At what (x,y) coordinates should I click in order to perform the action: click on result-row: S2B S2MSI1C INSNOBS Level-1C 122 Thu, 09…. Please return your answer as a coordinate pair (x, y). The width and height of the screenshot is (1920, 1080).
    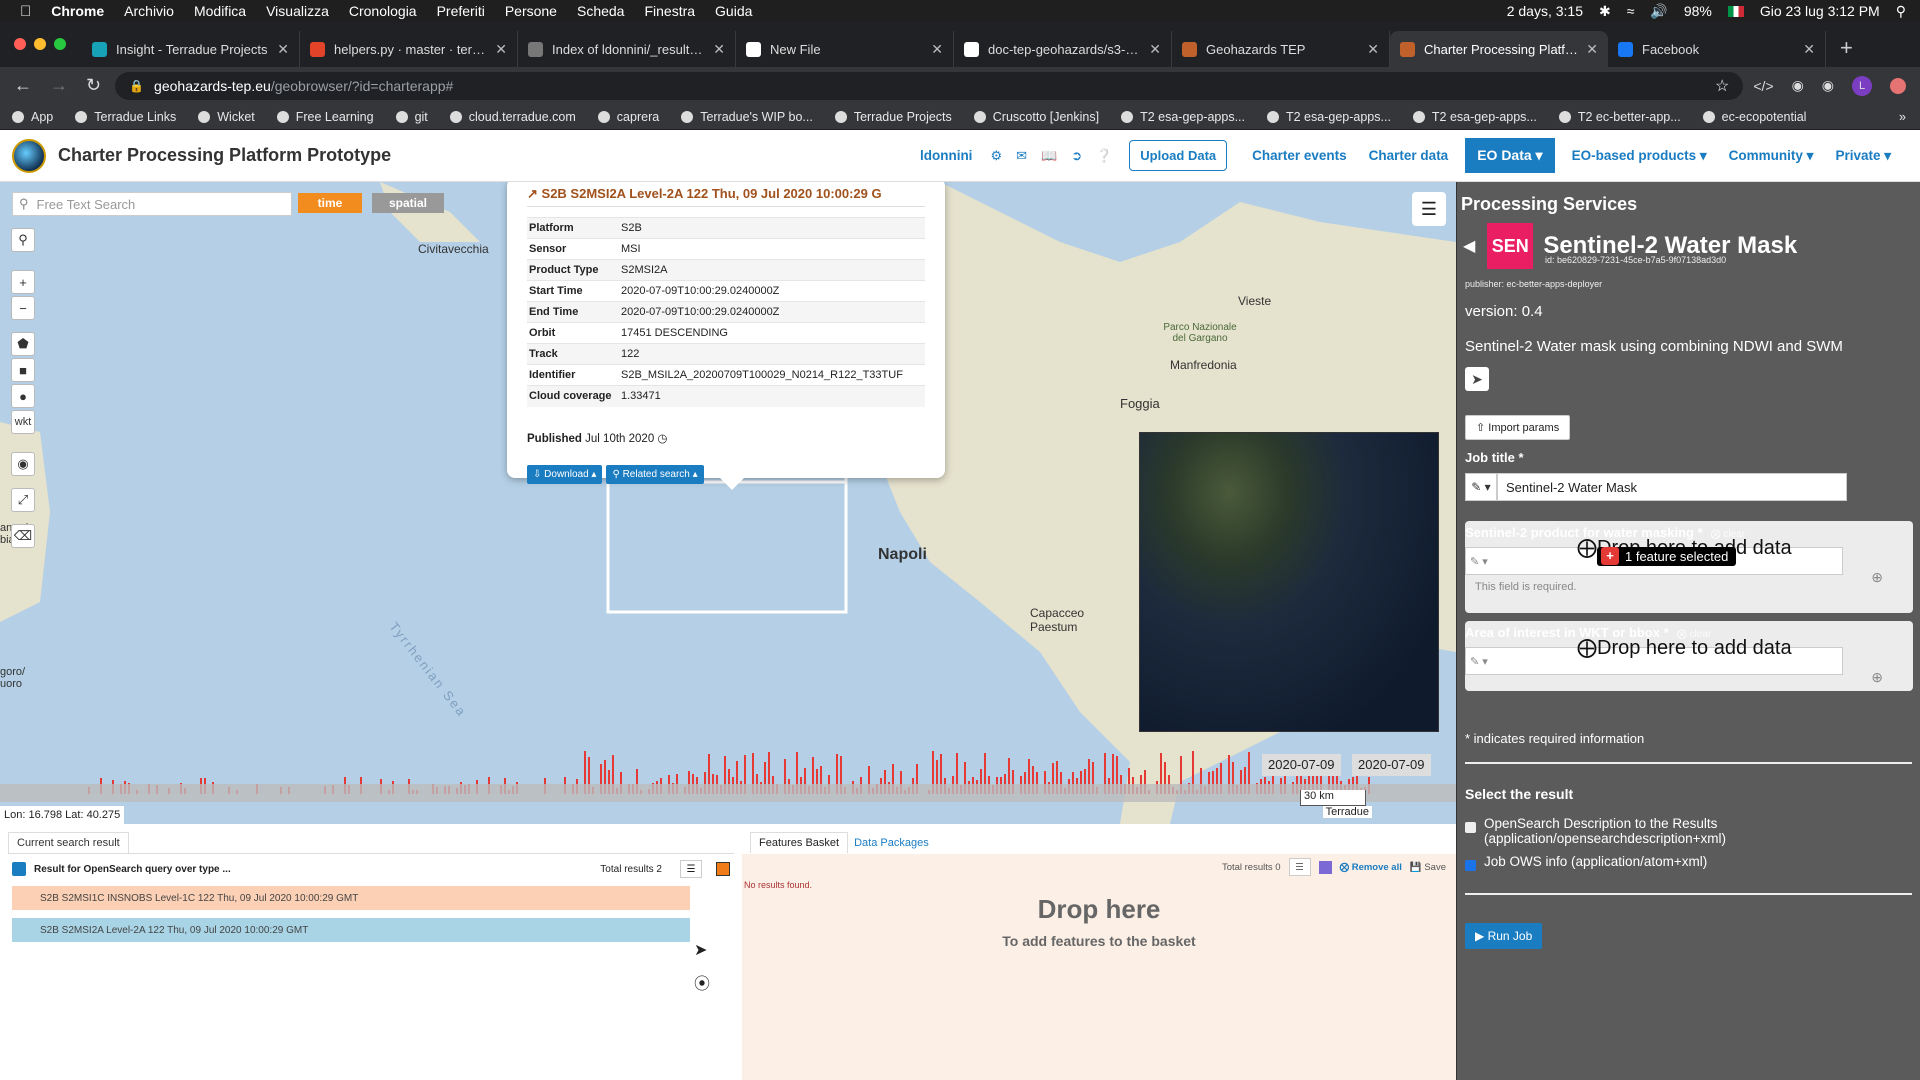
    Looking at the image, I should click on (351, 898).